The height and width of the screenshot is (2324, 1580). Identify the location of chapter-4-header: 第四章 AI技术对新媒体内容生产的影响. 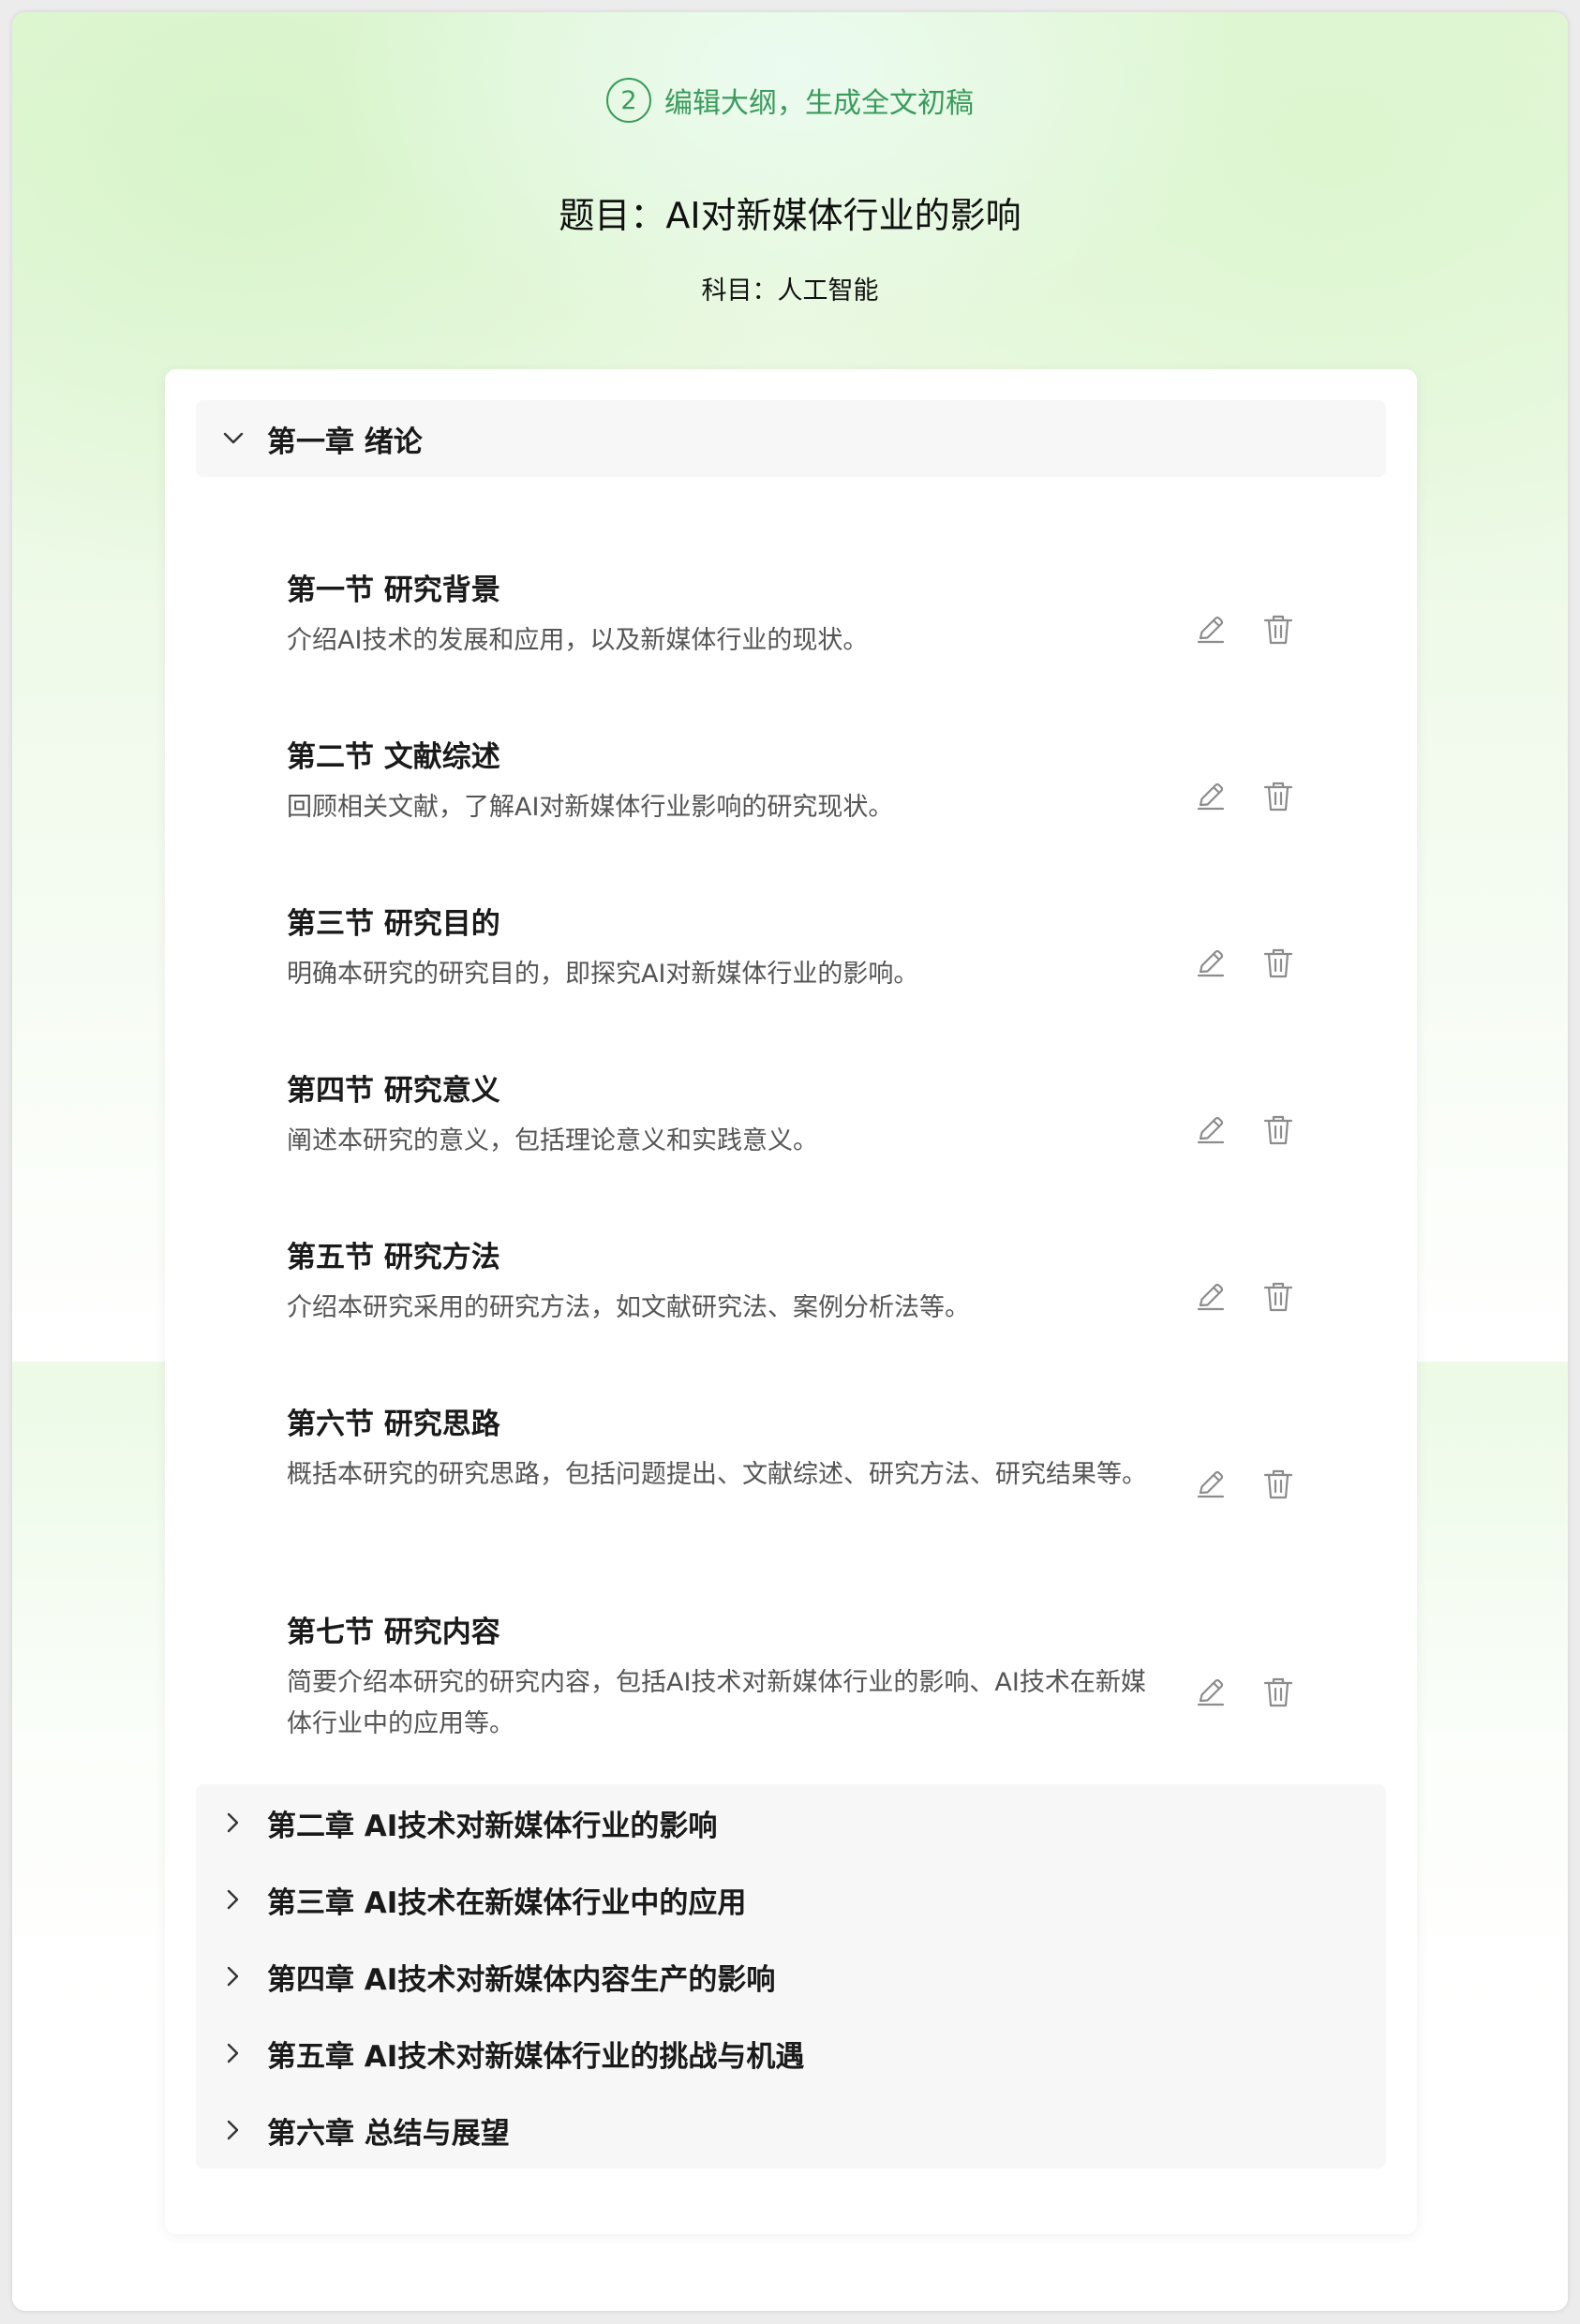
(791, 1977).